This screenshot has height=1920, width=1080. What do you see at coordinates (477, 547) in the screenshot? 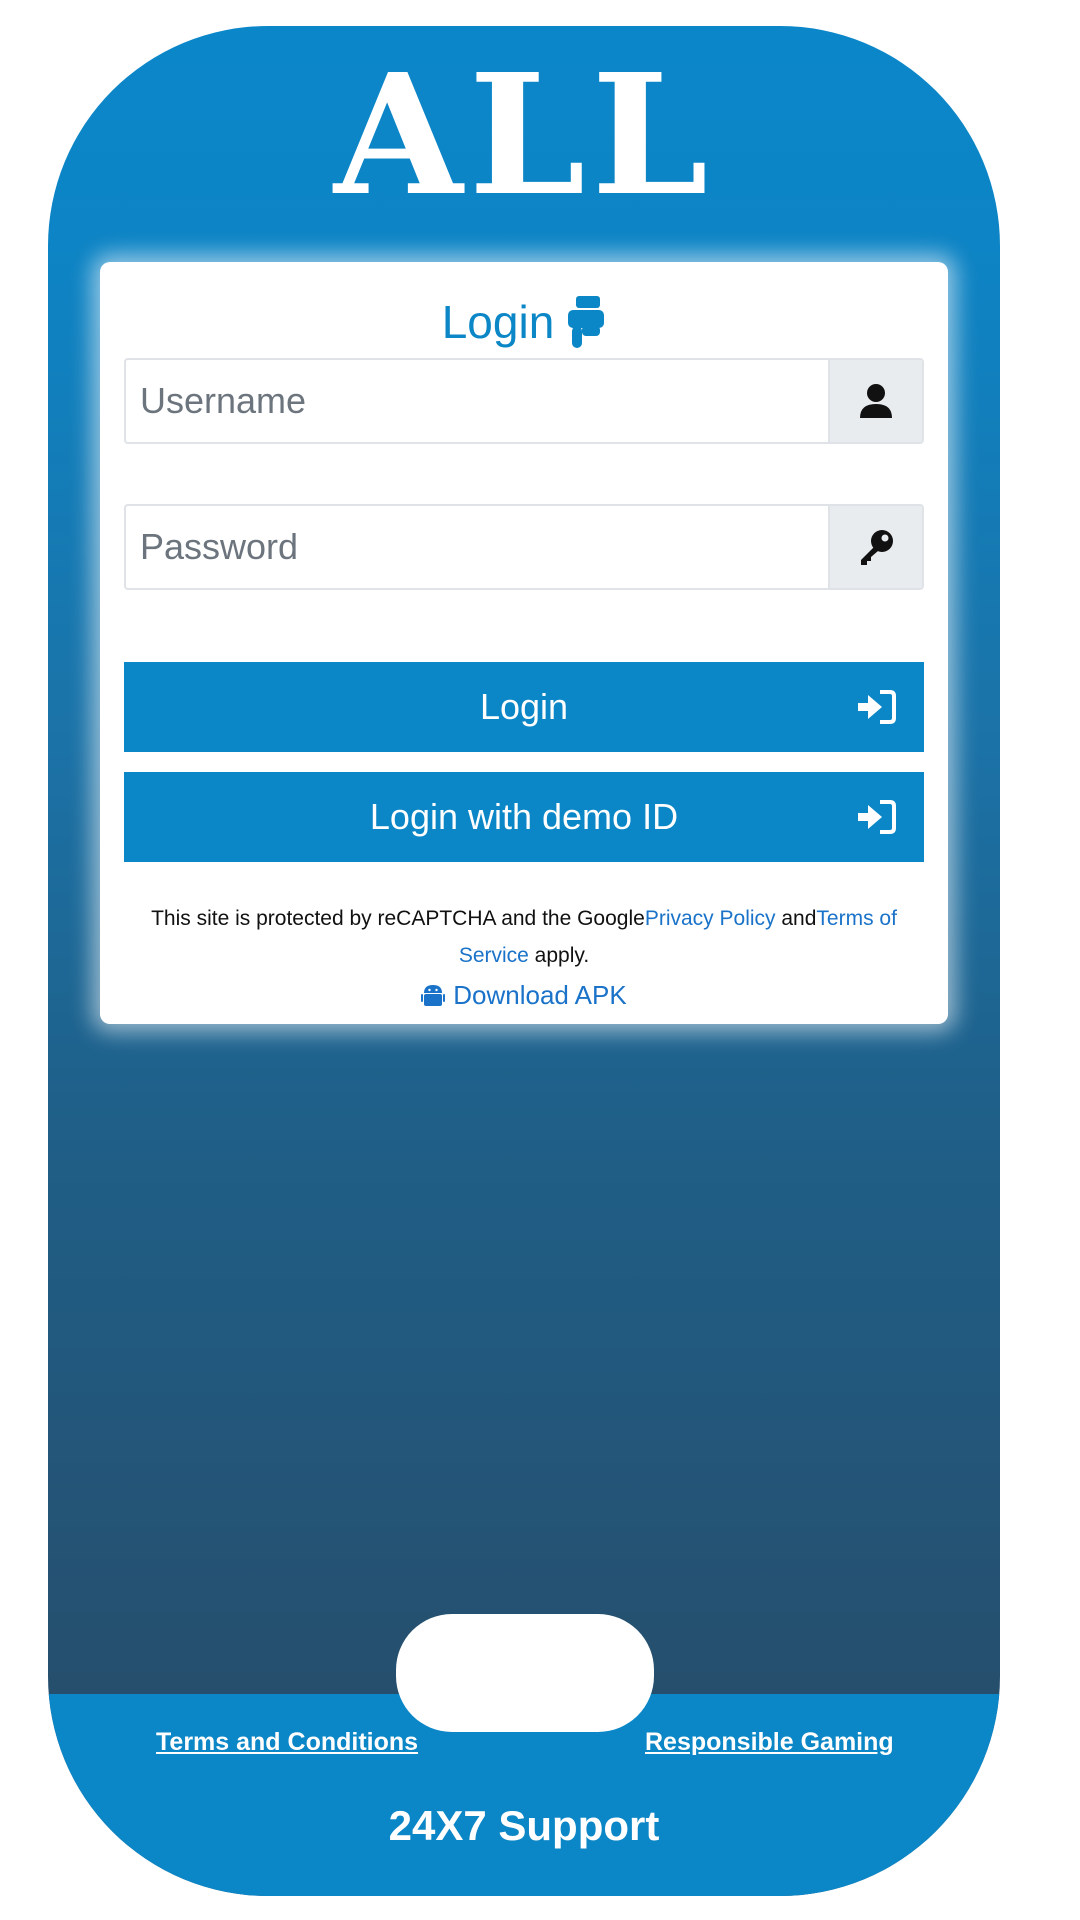
I see `password-input` at bounding box center [477, 547].